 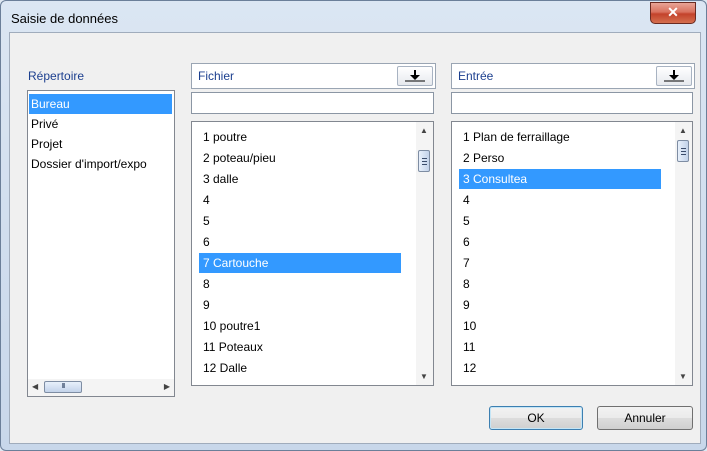 I want to click on file-header: Fichier, so click(x=313, y=76).